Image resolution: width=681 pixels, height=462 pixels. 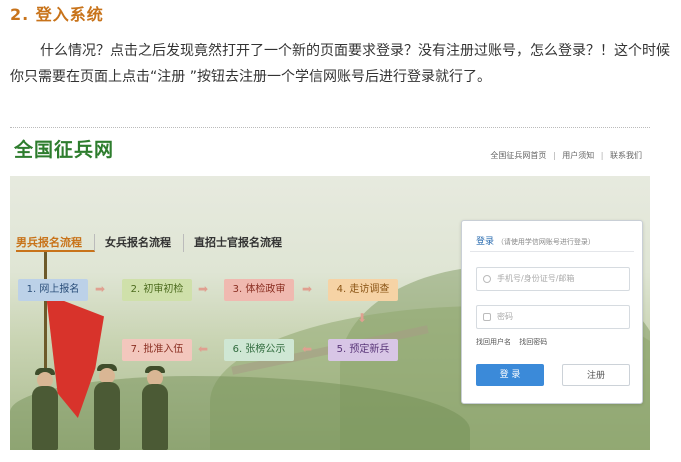 What do you see at coordinates (487, 279) in the screenshot?
I see `user-icon` at bounding box center [487, 279].